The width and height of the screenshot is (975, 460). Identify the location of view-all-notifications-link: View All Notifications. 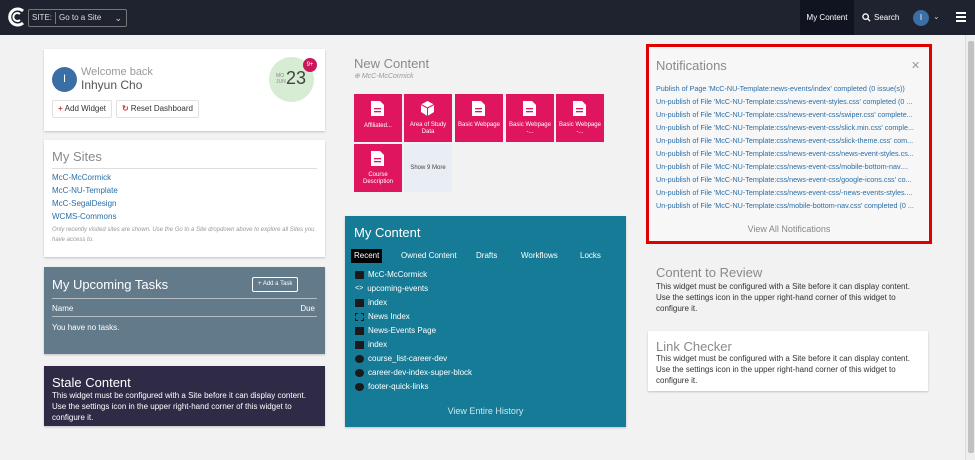
(789, 229).